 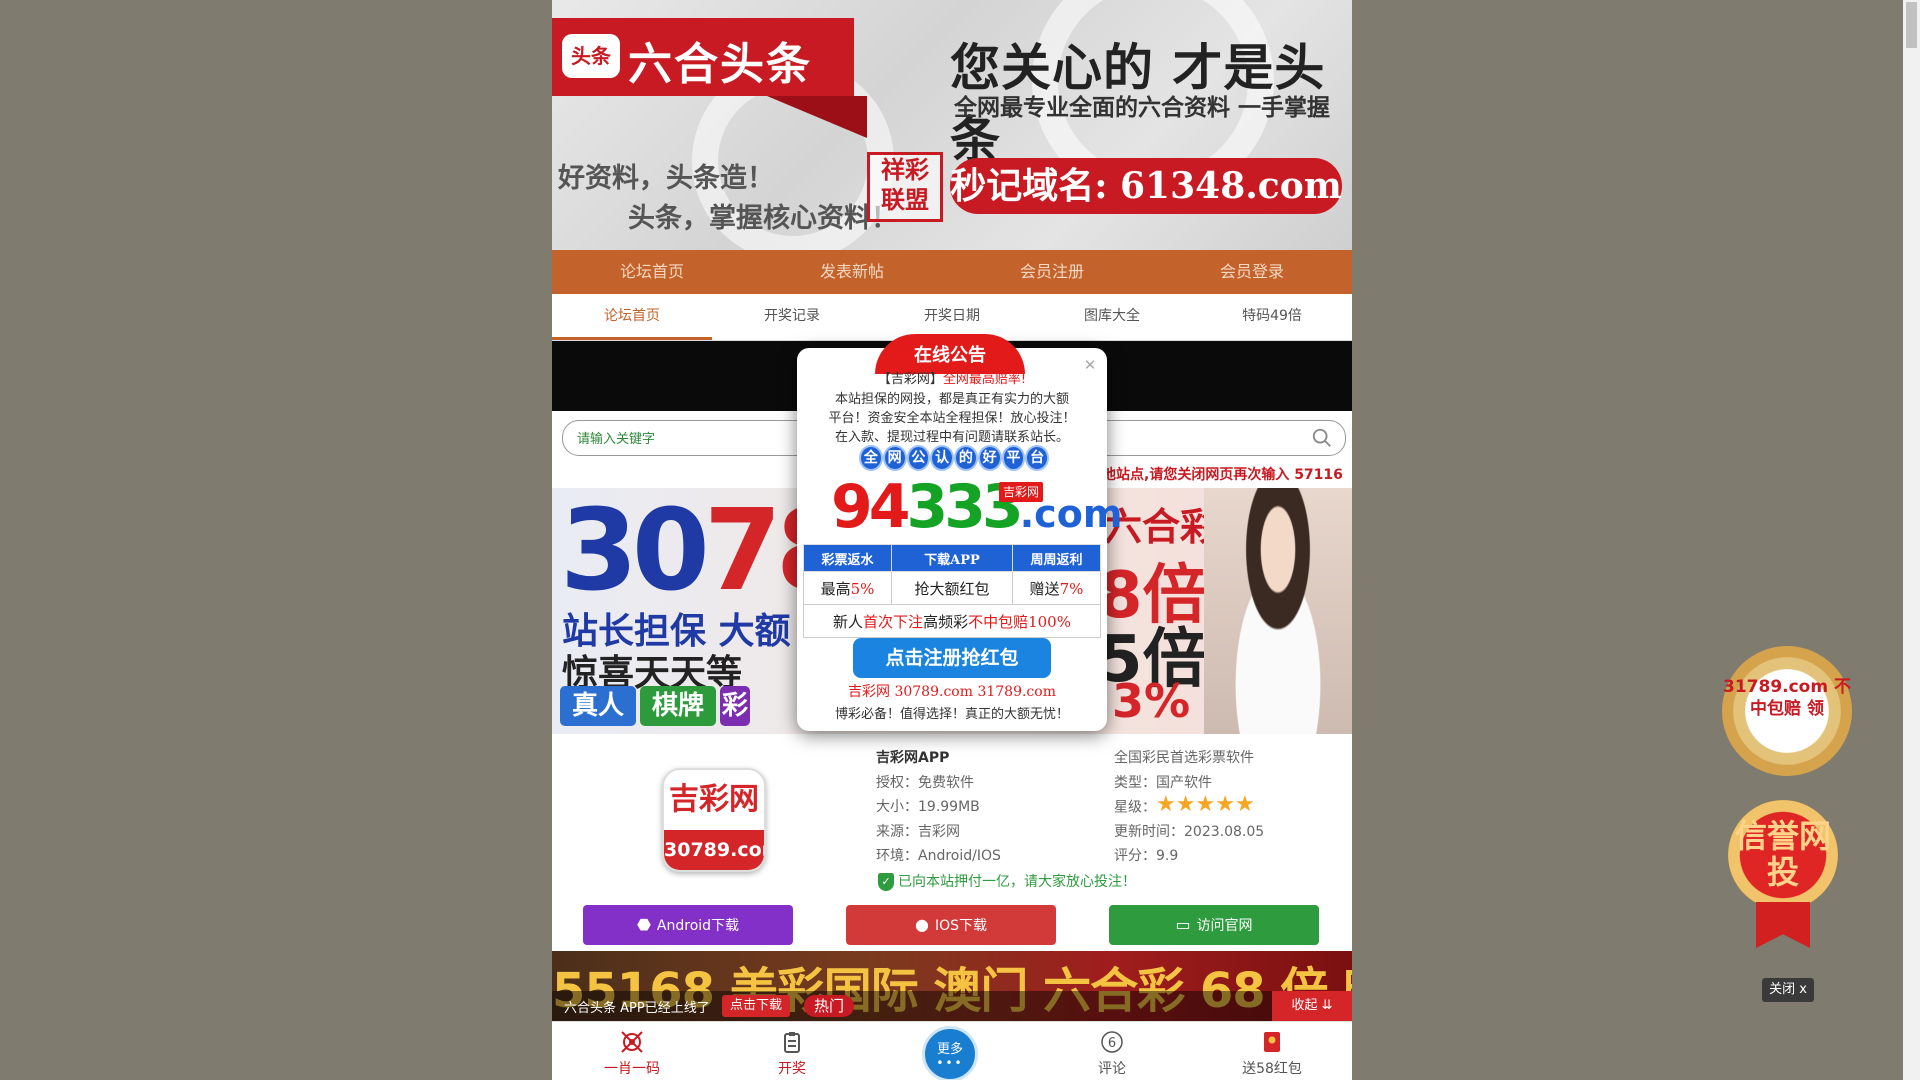 What do you see at coordinates (720, 64) in the screenshot?
I see `logo-text: 六合头条` at bounding box center [720, 64].